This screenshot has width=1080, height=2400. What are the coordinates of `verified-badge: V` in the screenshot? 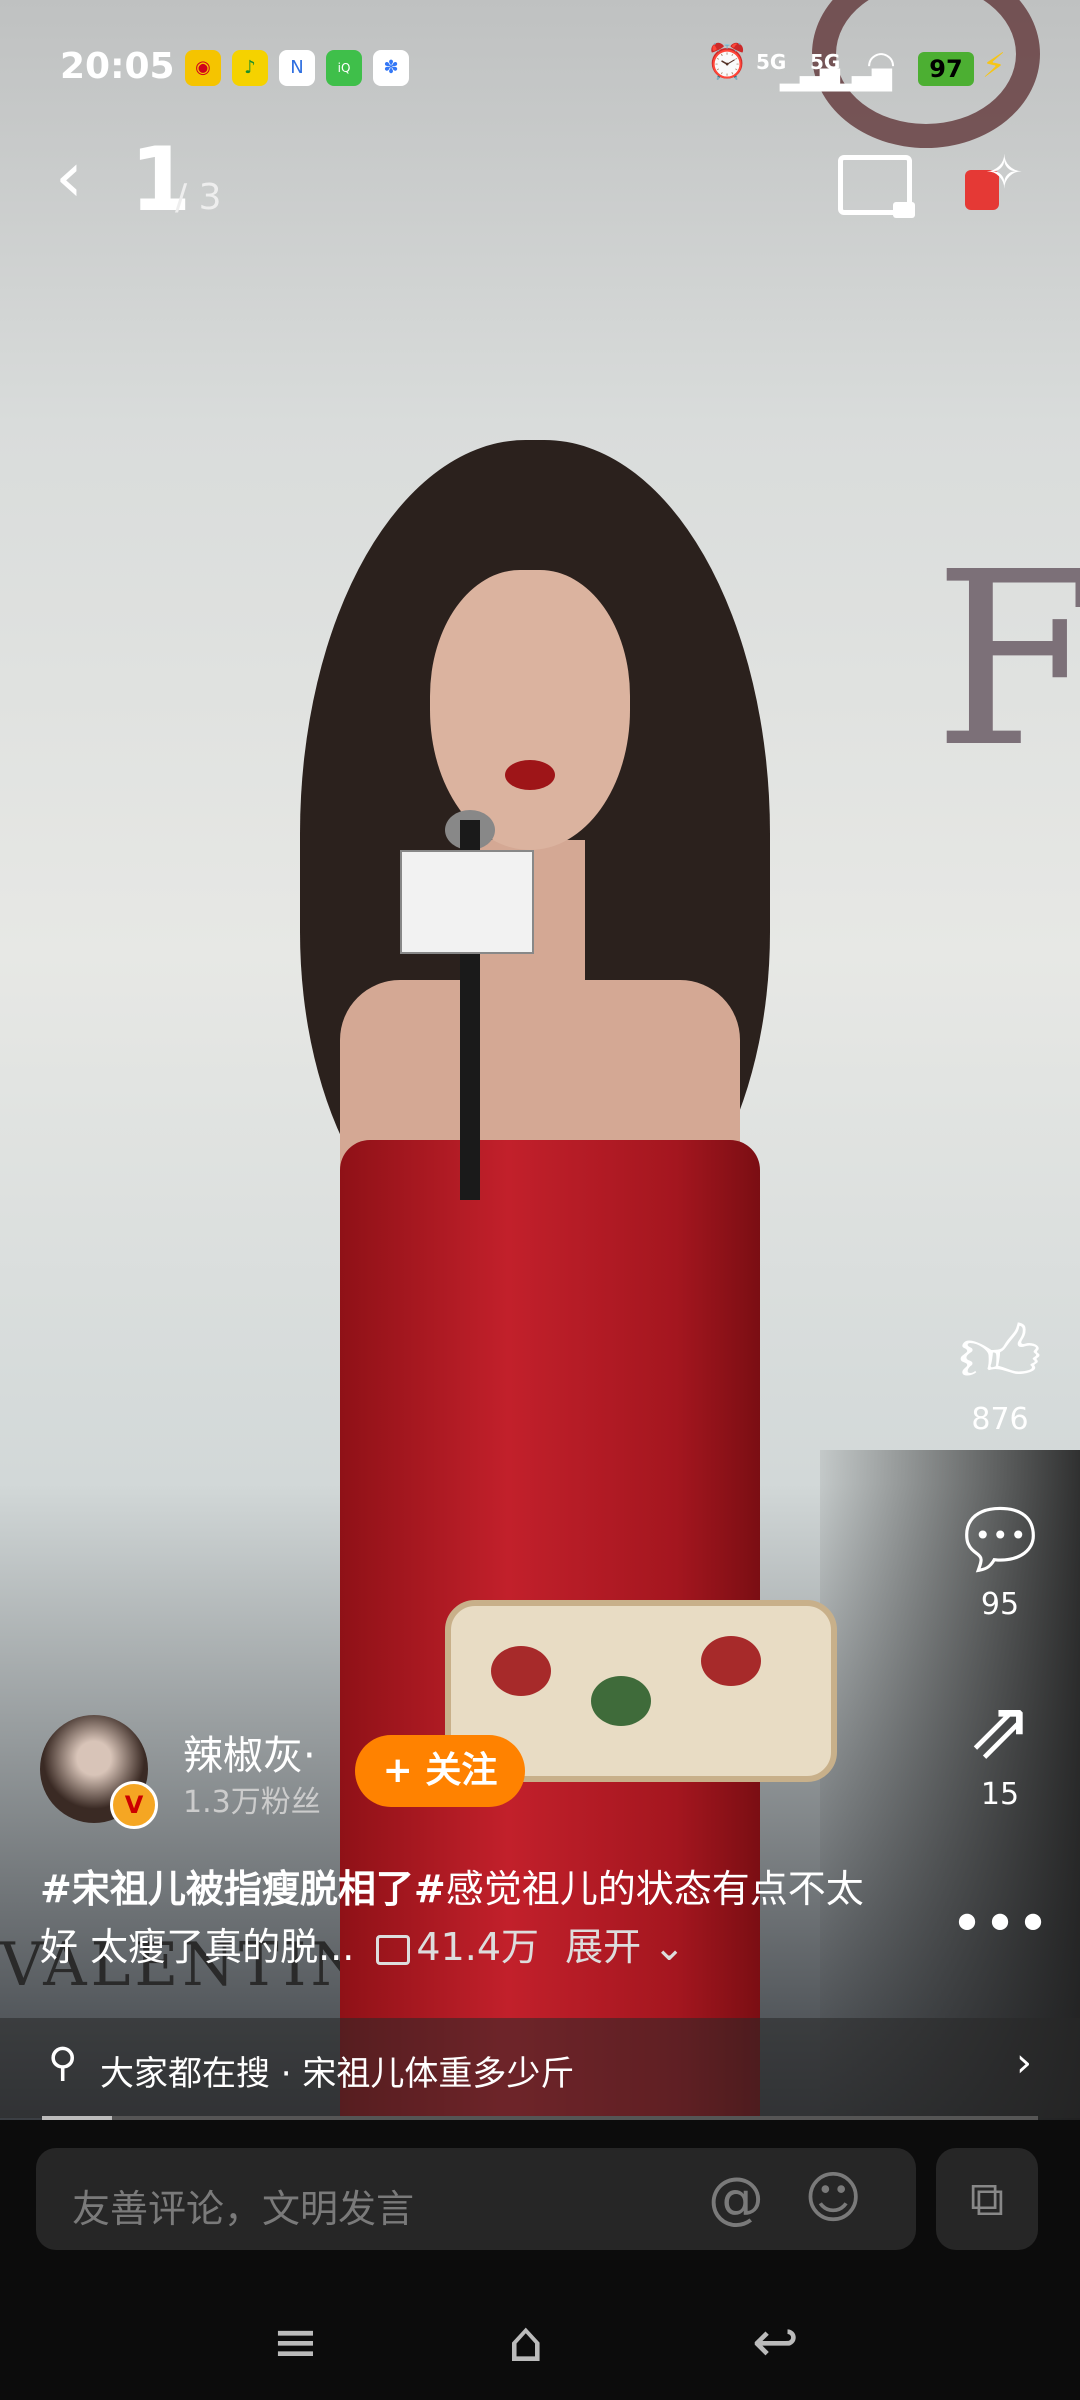 It's located at (134, 1805).